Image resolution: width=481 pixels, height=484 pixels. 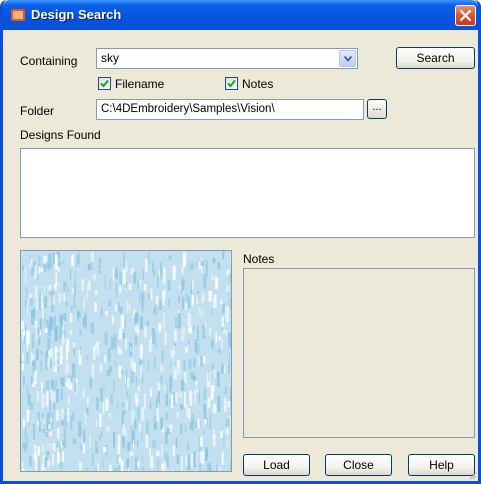 I want to click on notes-label: Notes, so click(x=259, y=259).